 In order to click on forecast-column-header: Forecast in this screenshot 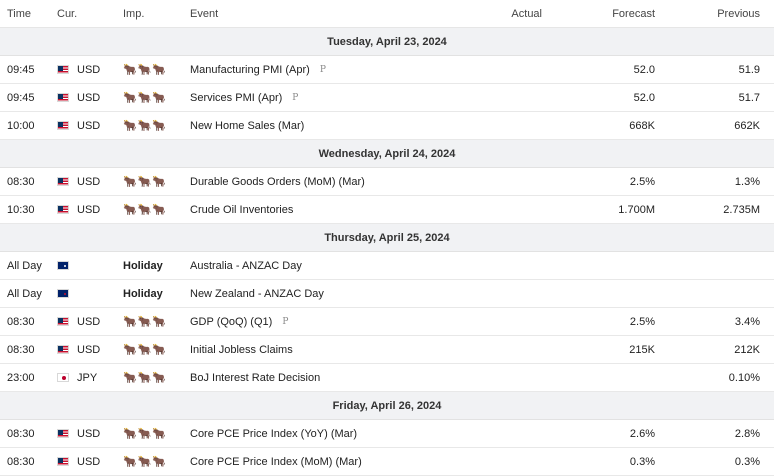, I will do `click(598, 14)`.